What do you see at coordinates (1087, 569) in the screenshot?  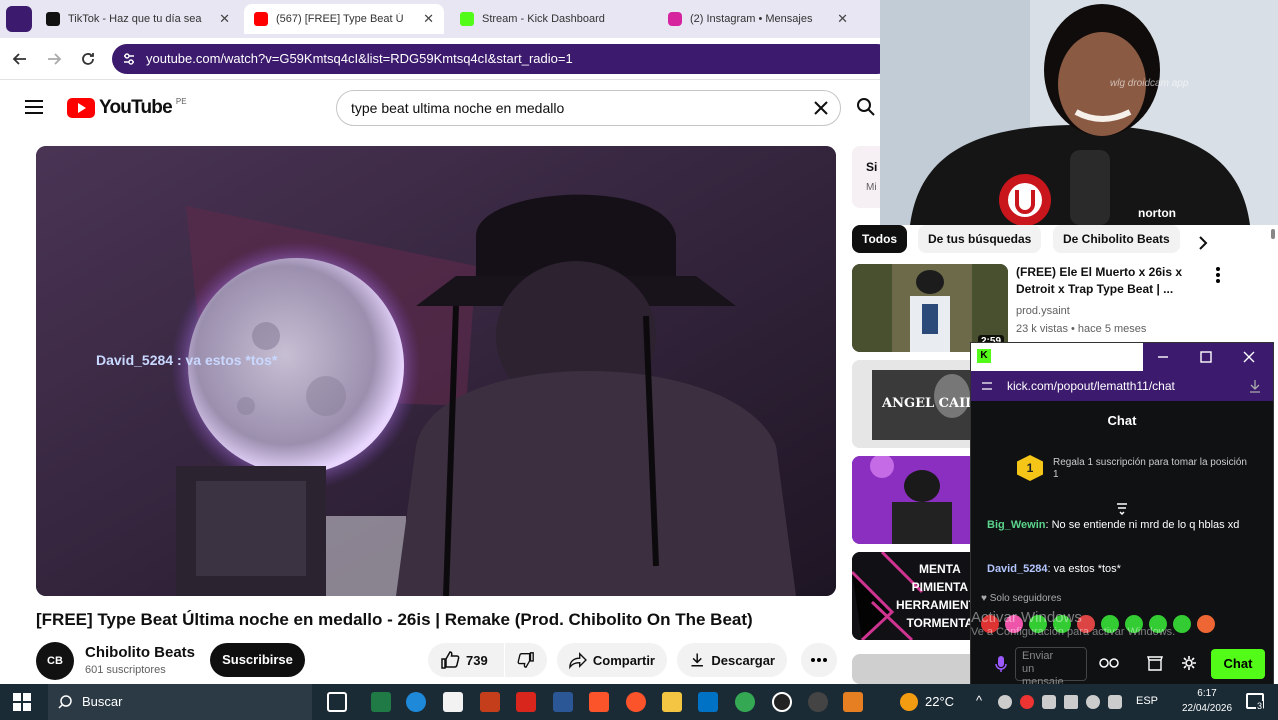 I see `chat-text: va estos *tos*` at bounding box center [1087, 569].